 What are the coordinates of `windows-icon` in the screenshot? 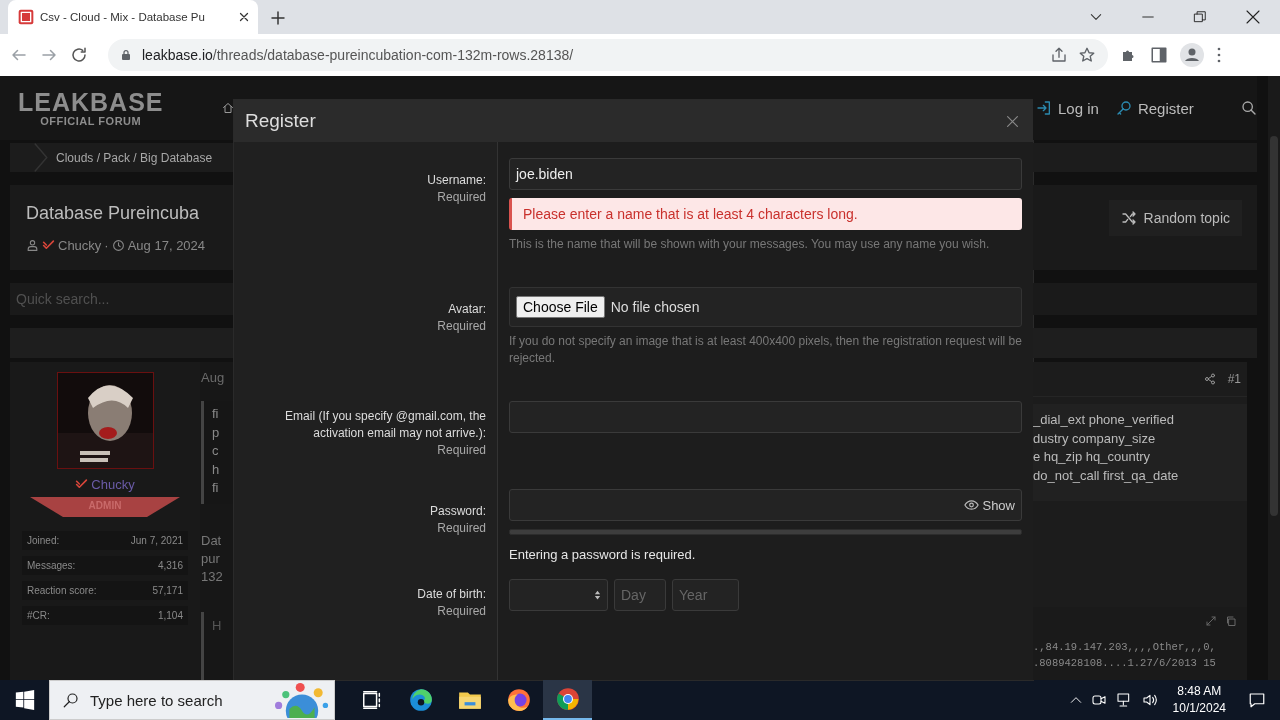 It's located at (25, 700).